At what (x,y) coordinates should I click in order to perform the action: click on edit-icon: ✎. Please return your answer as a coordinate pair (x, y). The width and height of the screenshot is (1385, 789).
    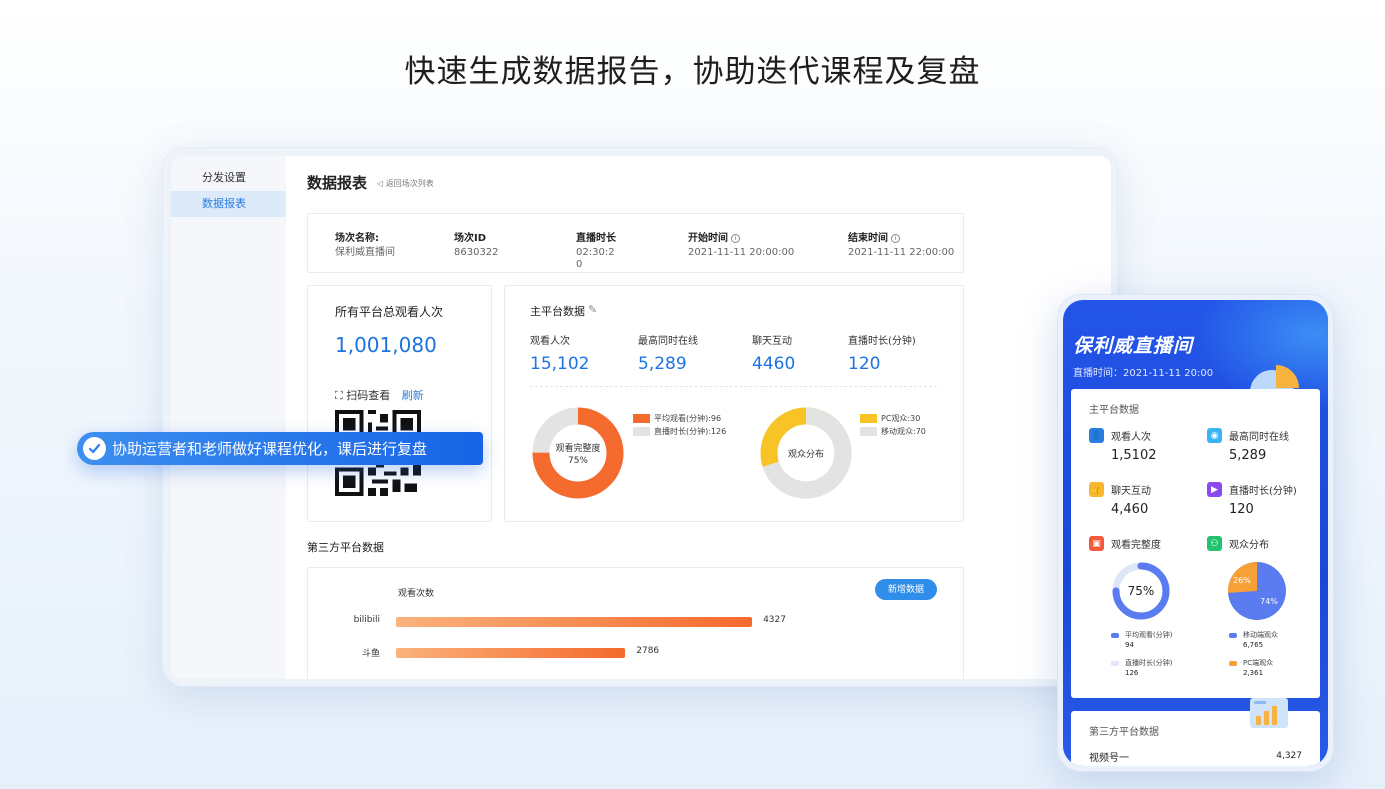
    Looking at the image, I should click on (592, 309).